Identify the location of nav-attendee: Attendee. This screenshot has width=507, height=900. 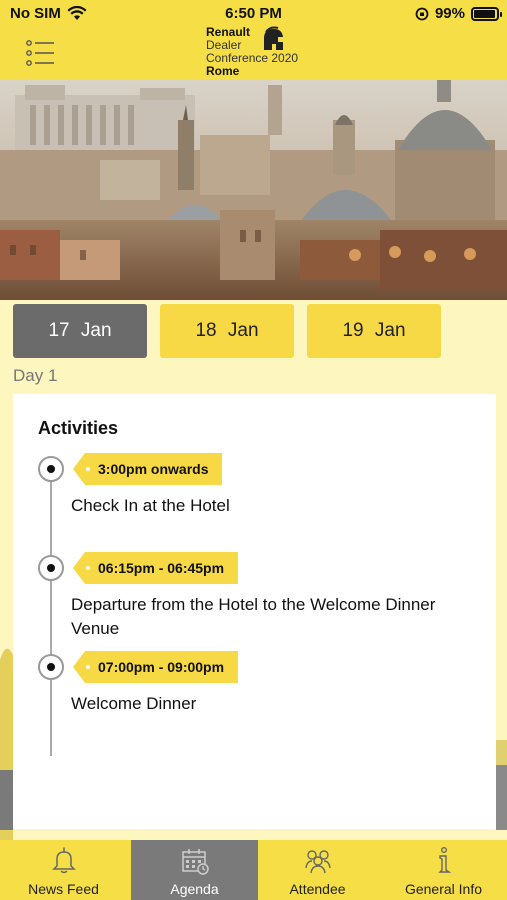
(317, 870).